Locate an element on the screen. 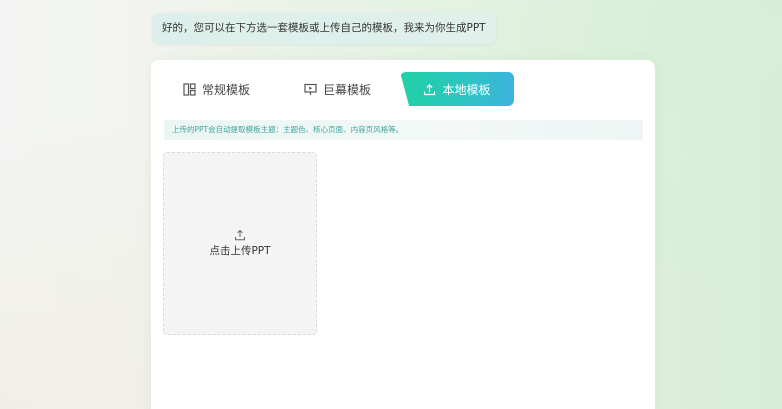  tab-label: 巨幕模板 is located at coordinates (347, 89).